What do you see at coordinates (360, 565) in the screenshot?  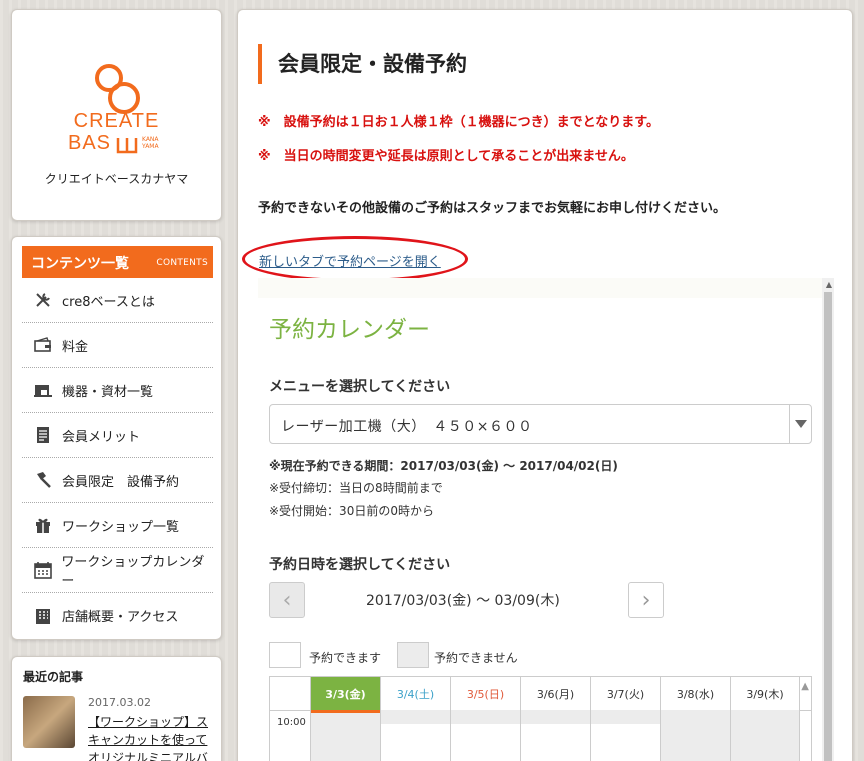 I see `date-label: 予約日時を選択してください` at bounding box center [360, 565].